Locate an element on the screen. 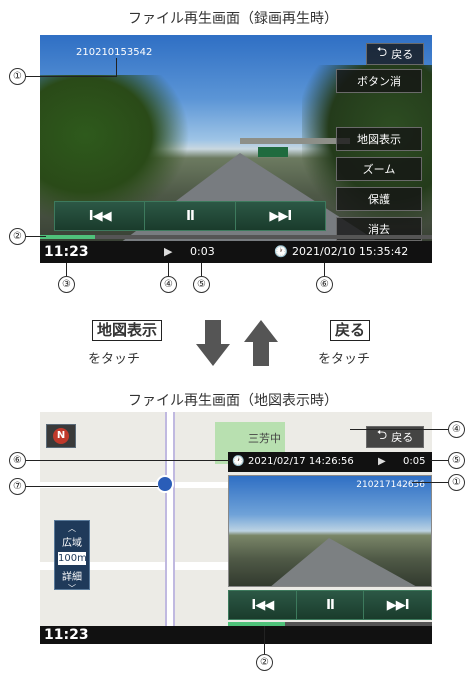 Image resolution: width=466 pixels, height=673 pixels. back-button: ⮌ 戻る is located at coordinates (395, 54).